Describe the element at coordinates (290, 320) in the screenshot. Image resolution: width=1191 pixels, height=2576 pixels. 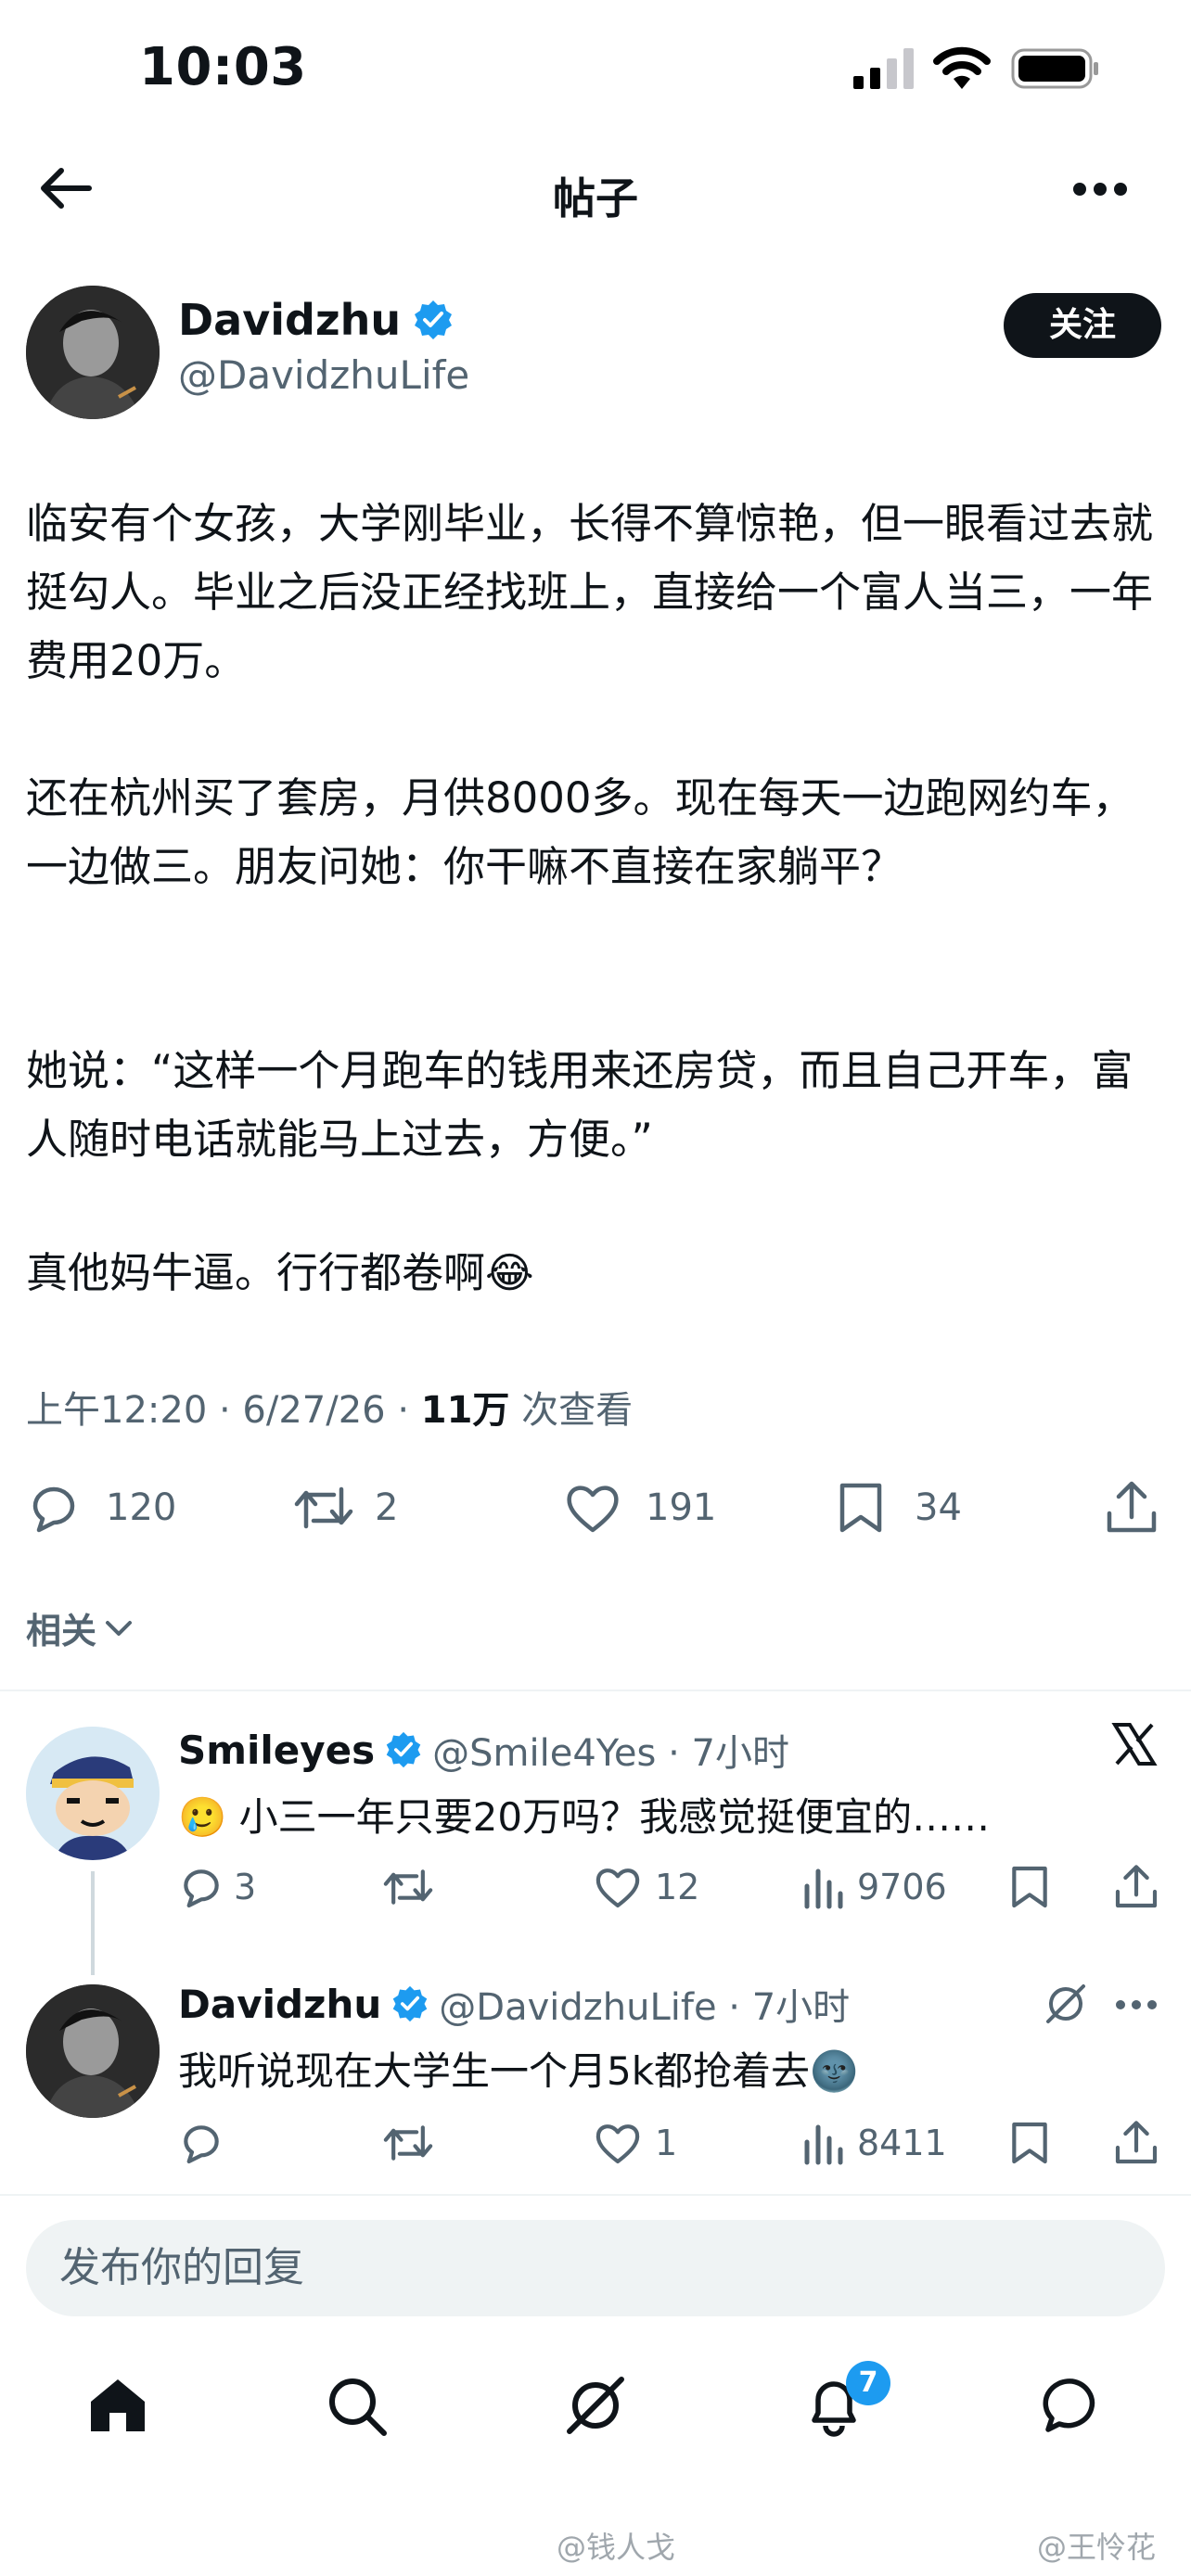
I see `author-name: Davidzhu` at that location.